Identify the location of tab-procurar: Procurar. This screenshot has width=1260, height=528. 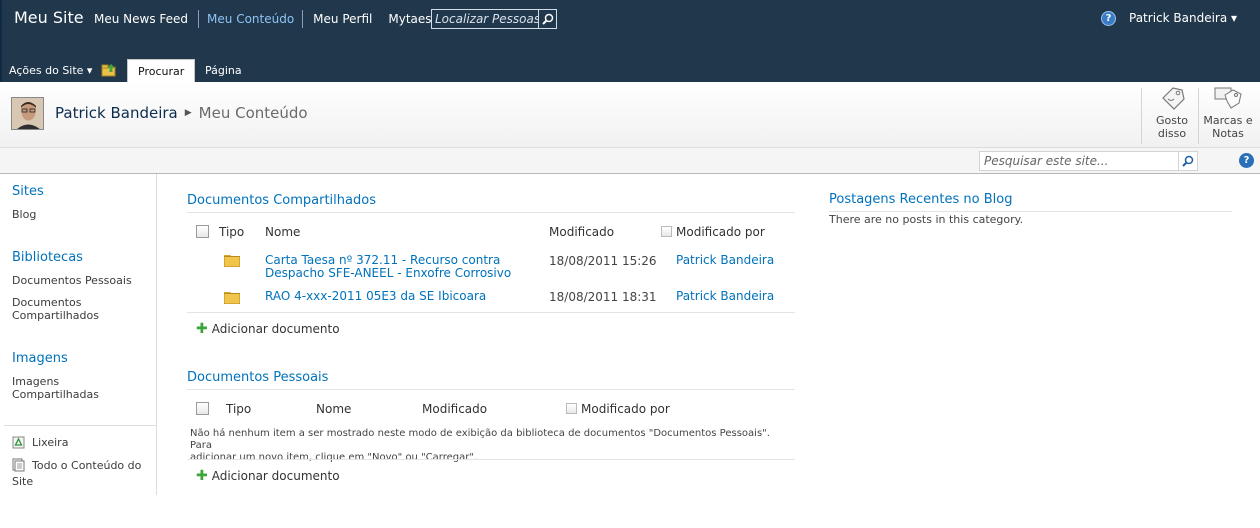
(161, 70).